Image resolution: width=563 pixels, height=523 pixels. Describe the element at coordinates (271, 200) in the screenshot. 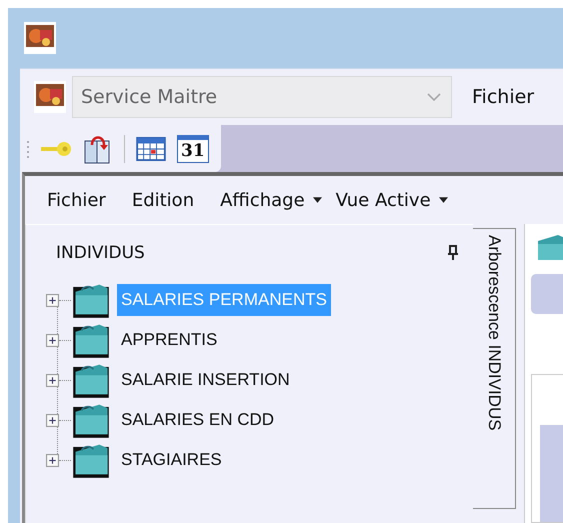

I see `menu-item: Affichage` at that location.